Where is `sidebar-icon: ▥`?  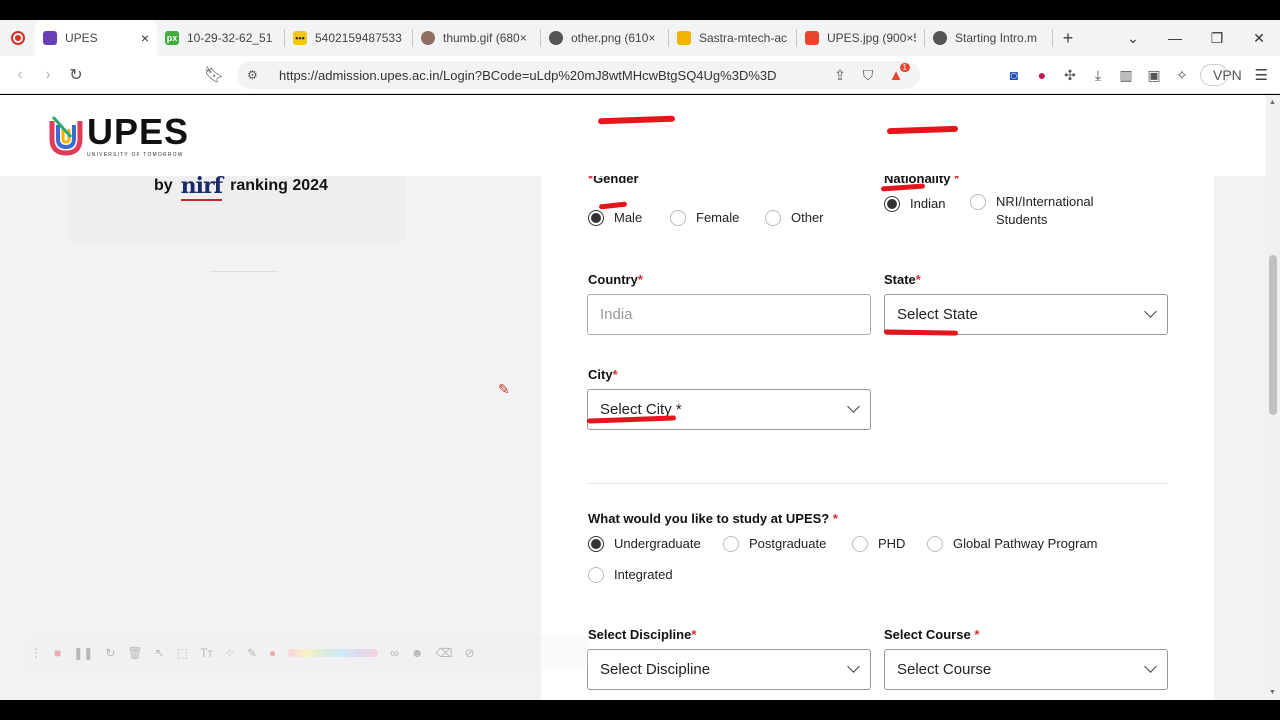
sidebar-icon: ▥ is located at coordinates (1126, 75).